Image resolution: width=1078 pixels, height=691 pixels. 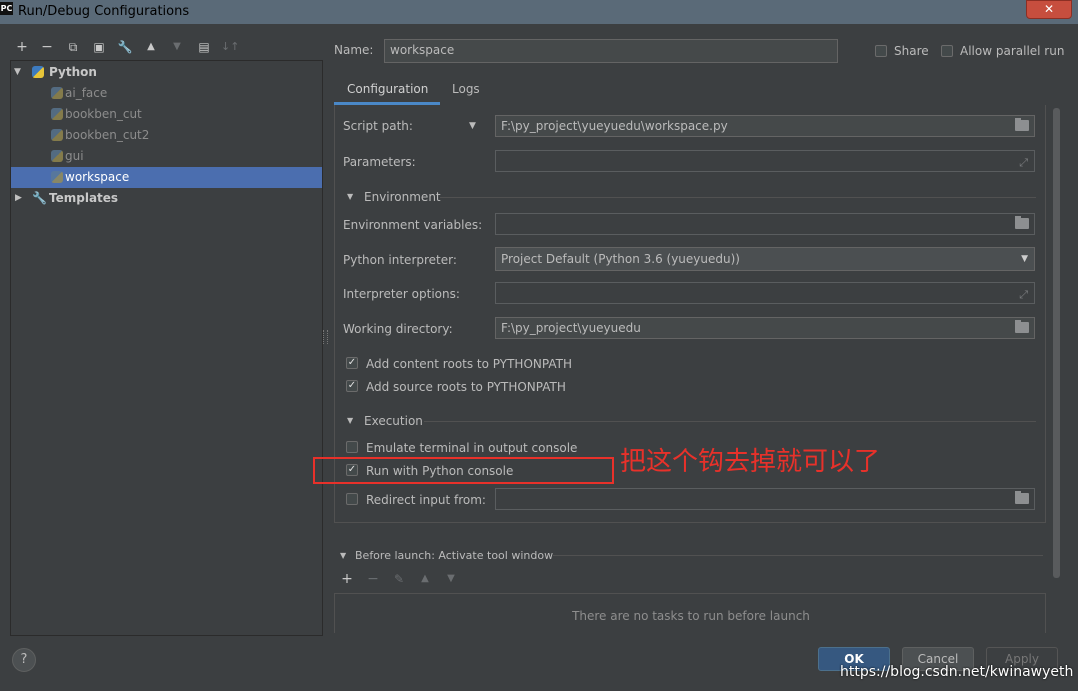 I want to click on add-content-roots-label: Add content roots to PYTHONPATH, so click(x=469, y=364).